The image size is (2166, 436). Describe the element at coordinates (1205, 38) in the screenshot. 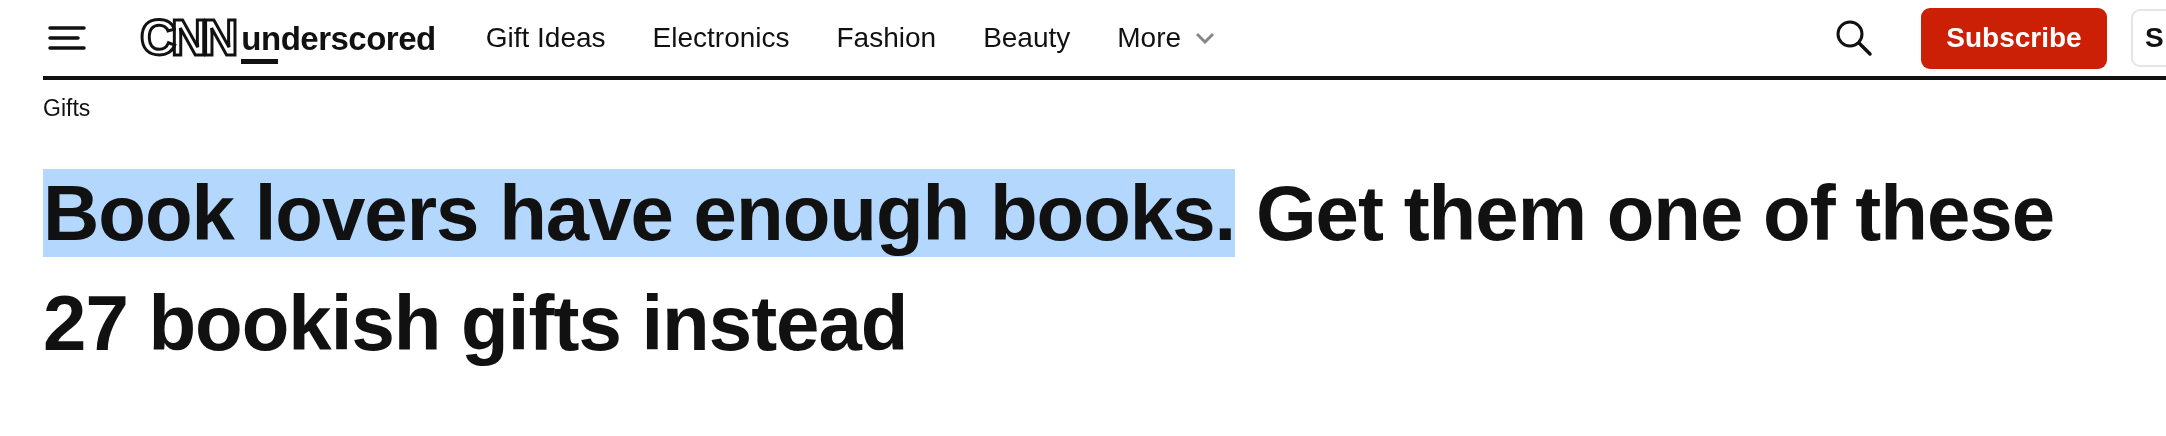

I see `chevron-down-icon` at that location.